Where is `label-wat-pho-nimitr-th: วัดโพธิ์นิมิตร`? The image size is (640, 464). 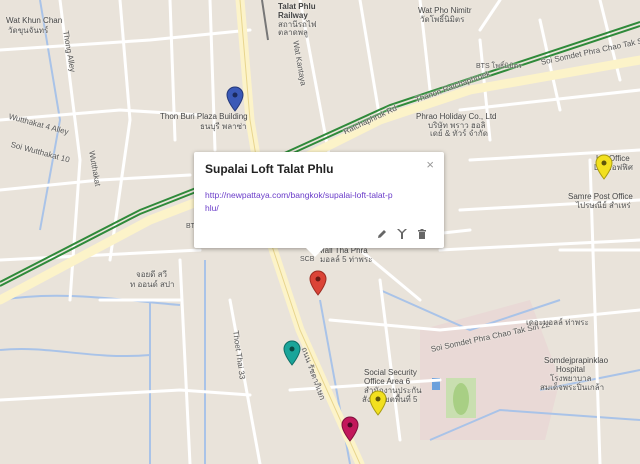 label-wat-pho-nimitr-th: วัดโพธิ์นิมิตร is located at coordinates (442, 19).